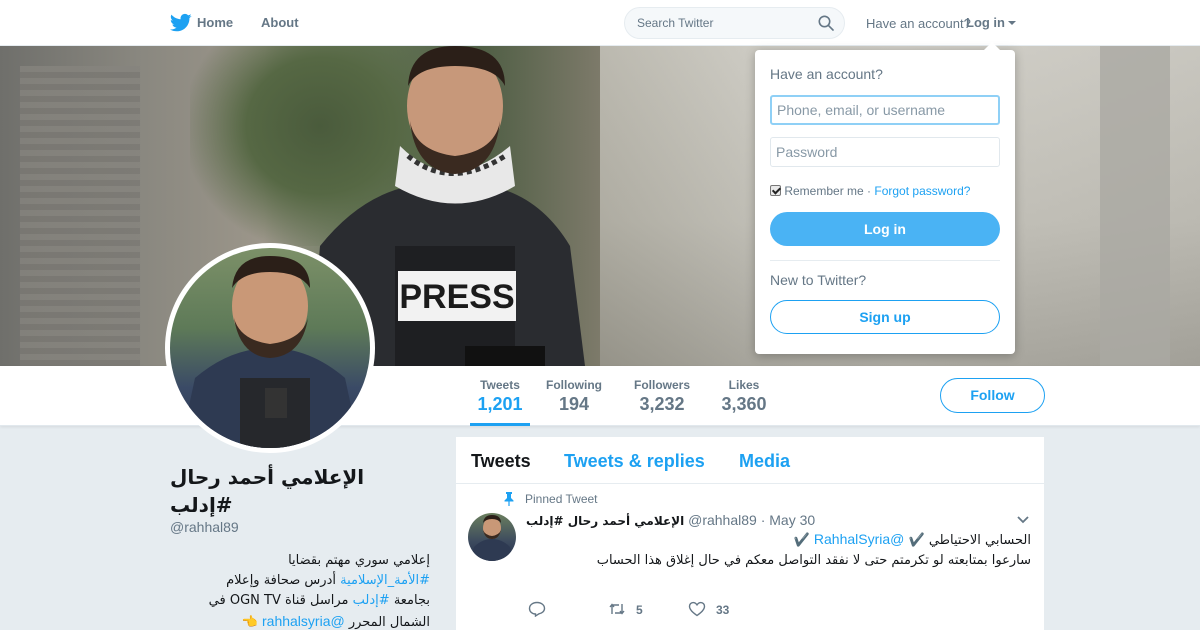 This screenshot has width=1200, height=630. I want to click on stat-value: 1,201, so click(500, 404).